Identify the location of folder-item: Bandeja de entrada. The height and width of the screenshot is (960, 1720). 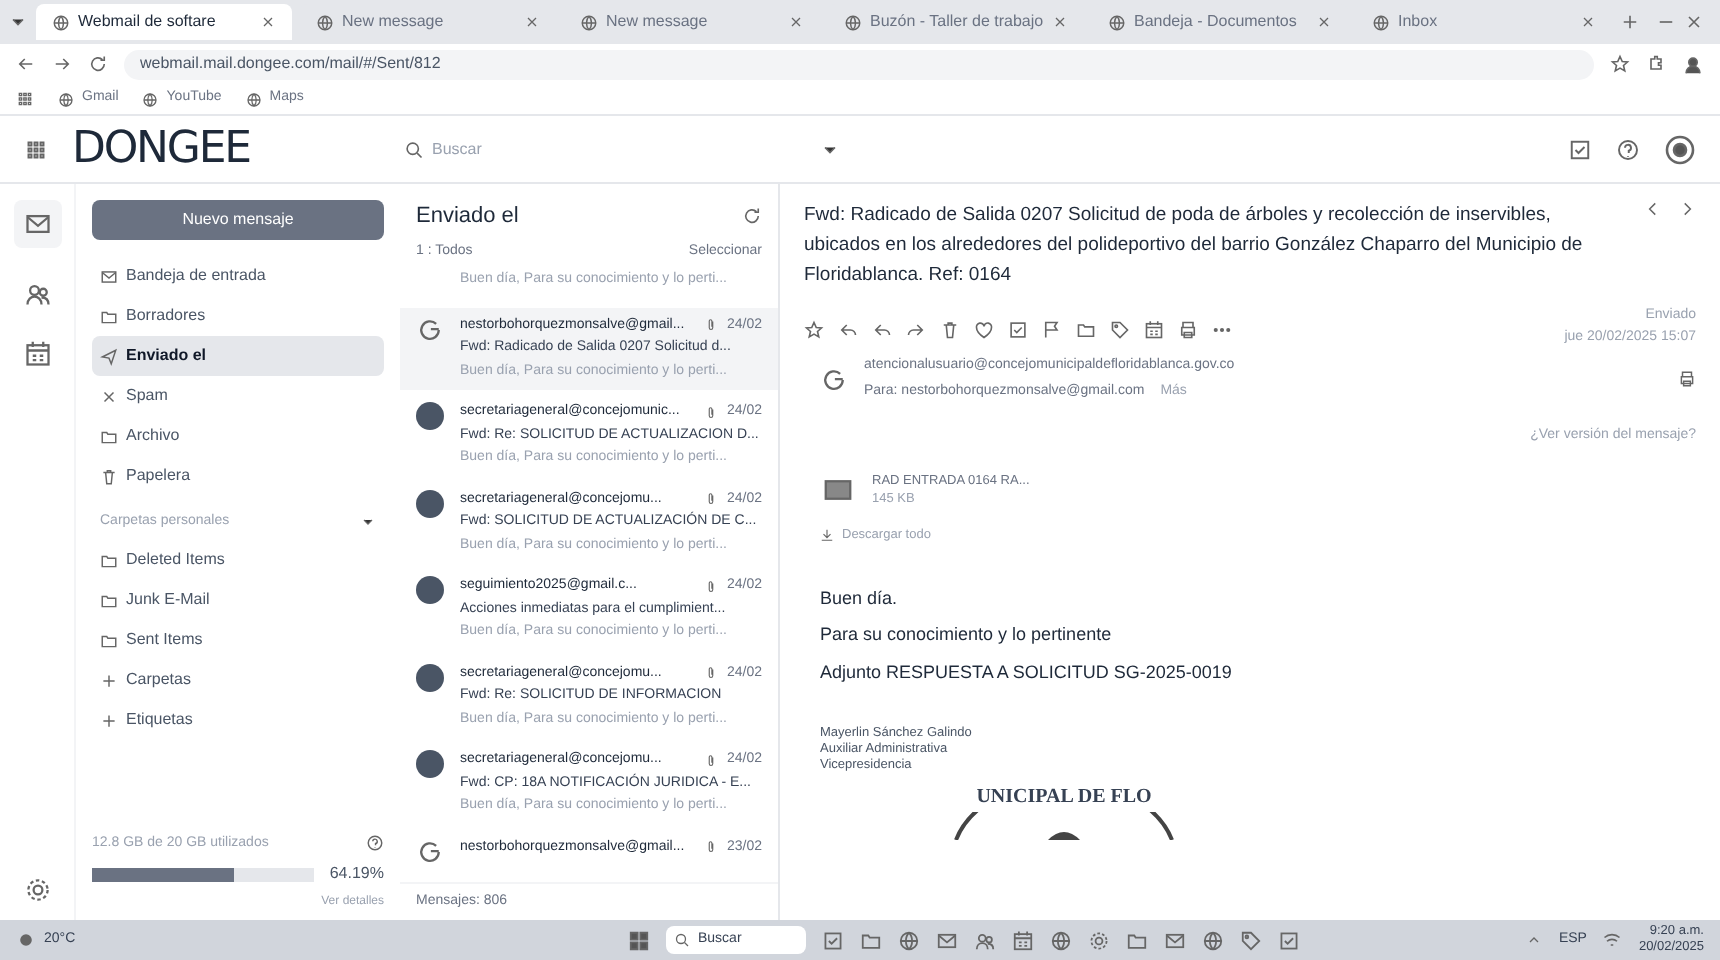
(238, 276).